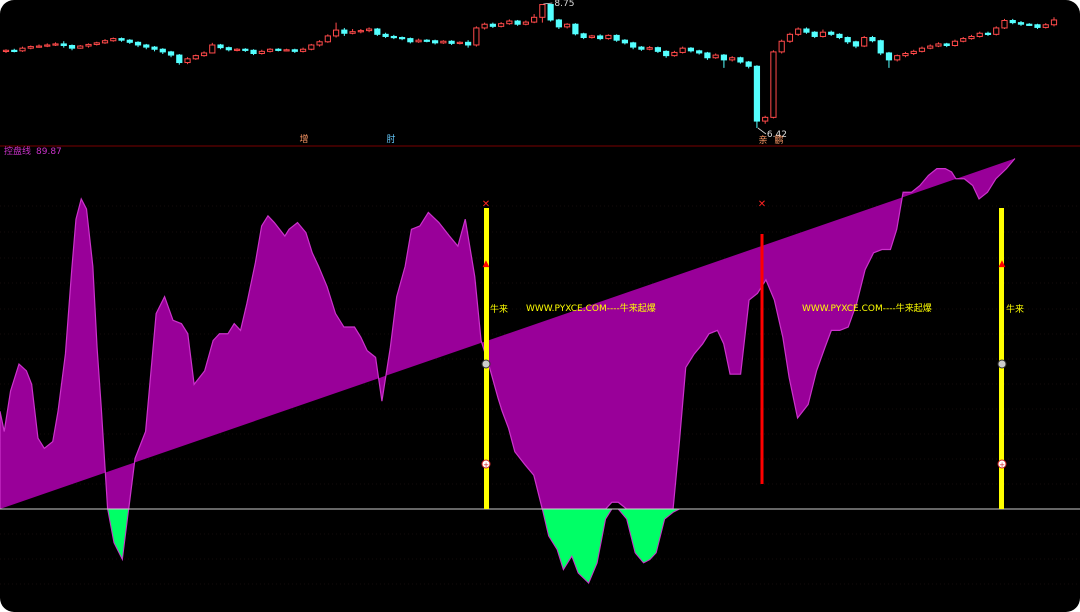 The width and height of the screenshot is (1080, 612). I want to click on event-marker-3: 亲, so click(762, 140).